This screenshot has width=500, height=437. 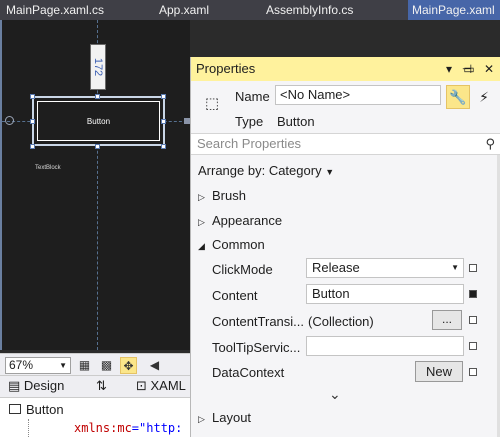 What do you see at coordinates (21, 365) in the screenshot?
I see `zoom-value: 67%` at bounding box center [21, 365].